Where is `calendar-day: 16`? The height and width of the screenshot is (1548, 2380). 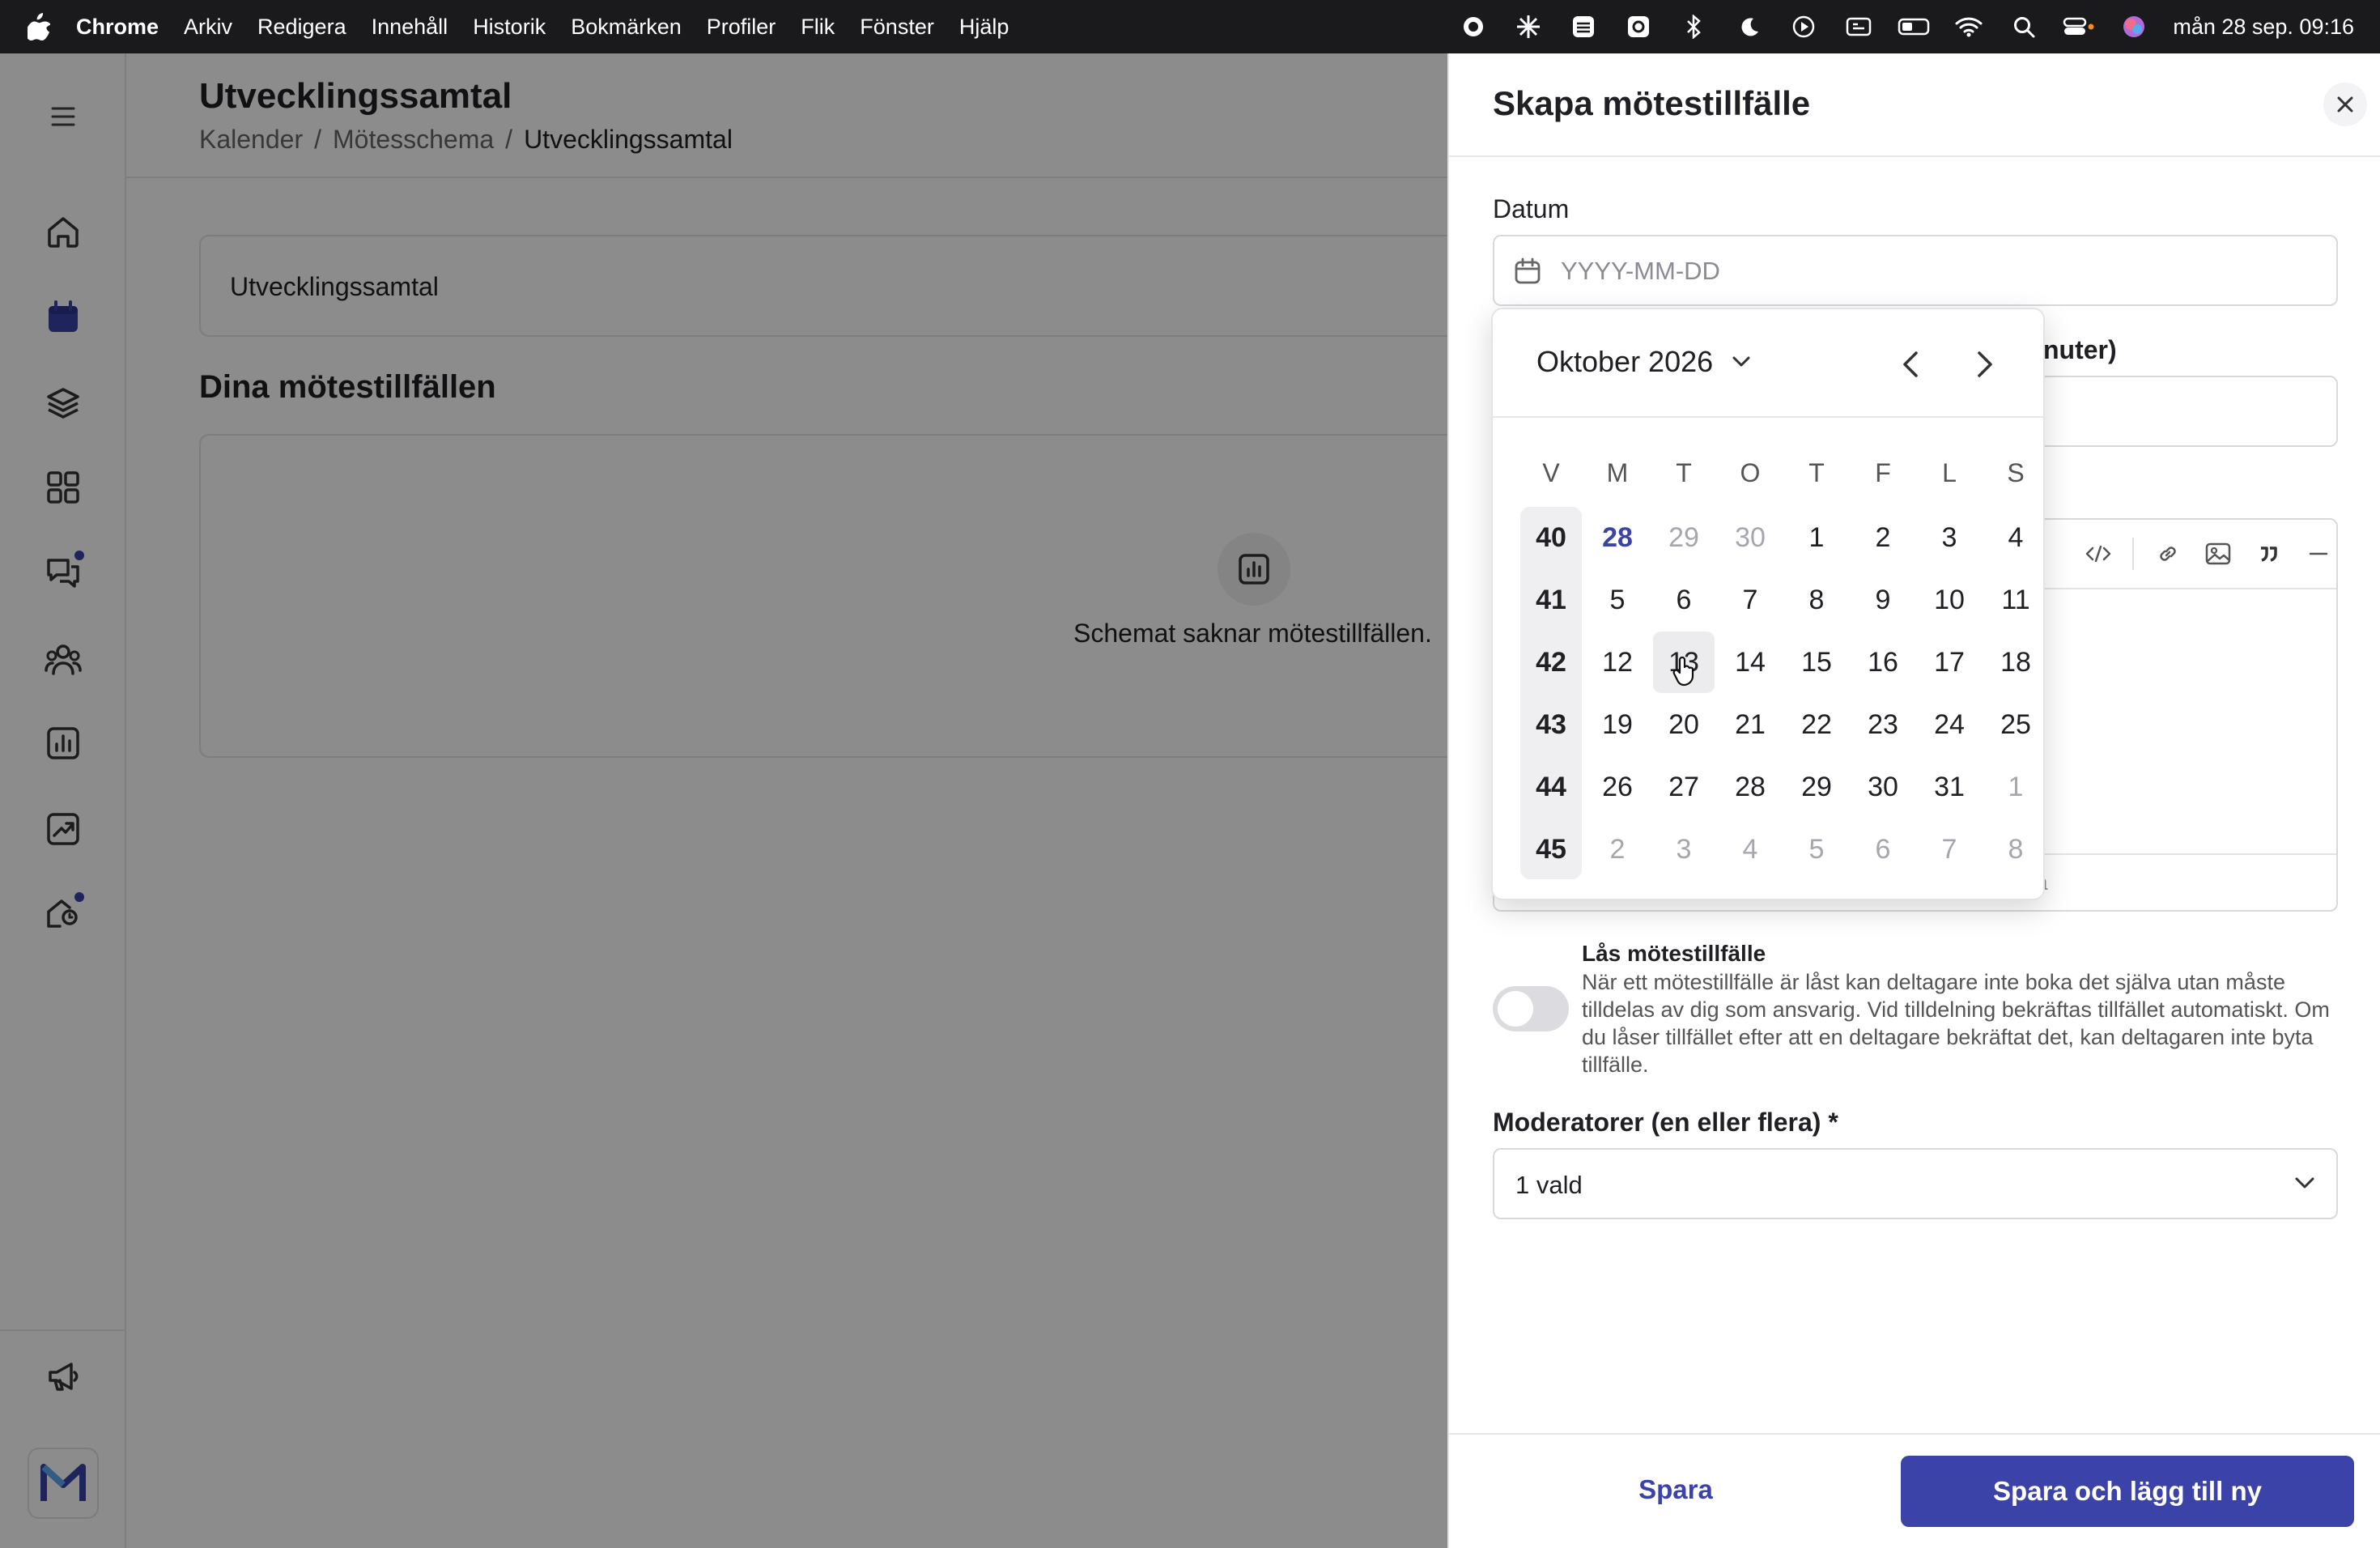 calendar-day: 16 is located at coordinates (1883, 663).